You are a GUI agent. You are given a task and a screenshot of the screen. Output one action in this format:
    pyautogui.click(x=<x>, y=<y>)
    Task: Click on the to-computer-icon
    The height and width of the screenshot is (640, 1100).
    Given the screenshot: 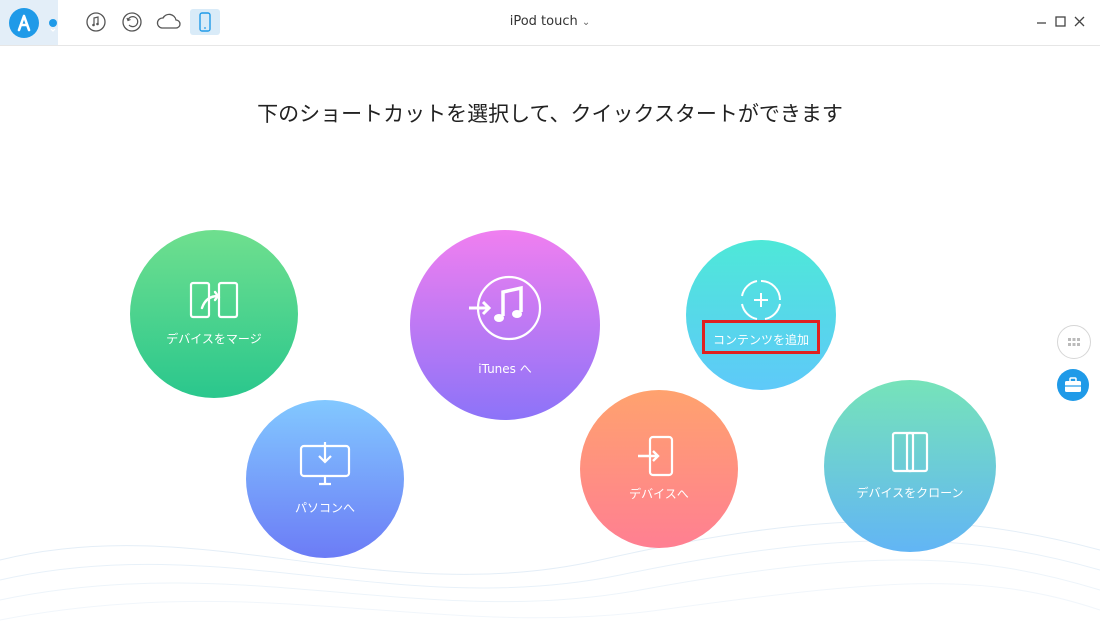 What is the action you would take?
    pyautogui.click(x=325, y=464)
    